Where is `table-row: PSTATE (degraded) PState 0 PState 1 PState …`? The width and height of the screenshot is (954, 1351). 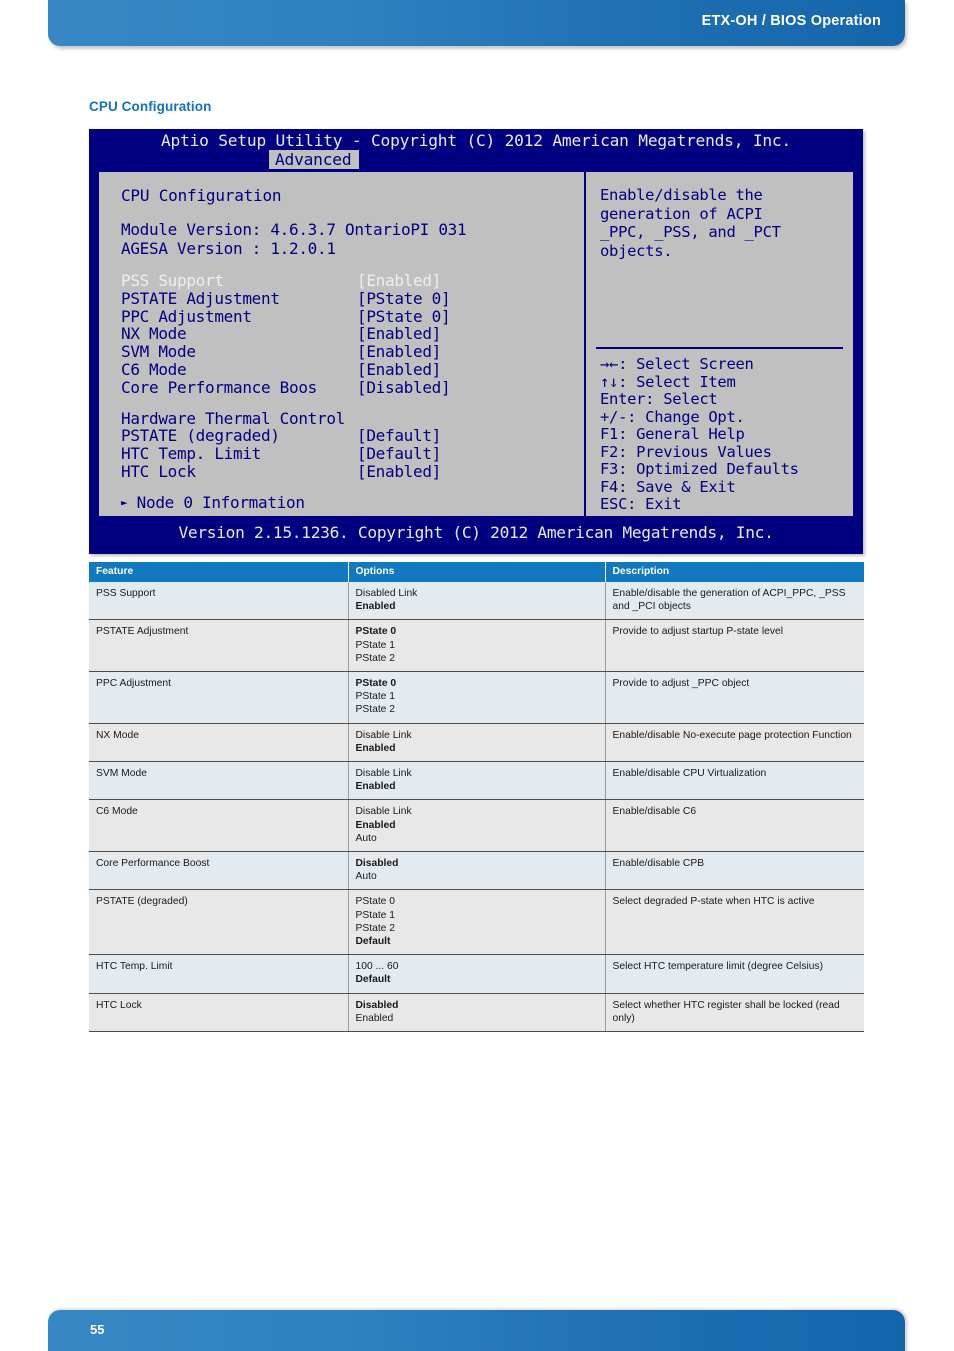
table-row: PSTATE (degraded) PState 0 PState 1 PState … is located at coordinates (476, 922).